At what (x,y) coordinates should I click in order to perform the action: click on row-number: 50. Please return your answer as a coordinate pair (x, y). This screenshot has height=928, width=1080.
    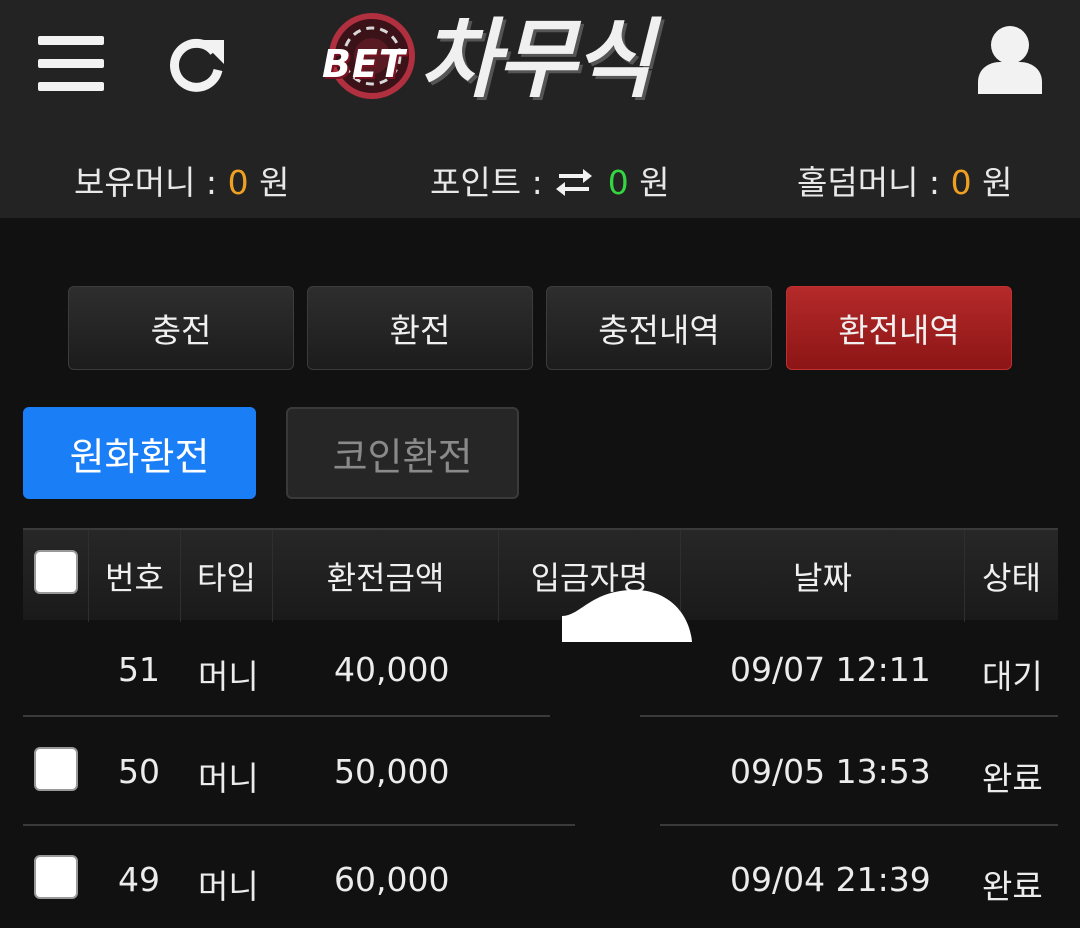
    Looking at the image, I should click on (139, 771).